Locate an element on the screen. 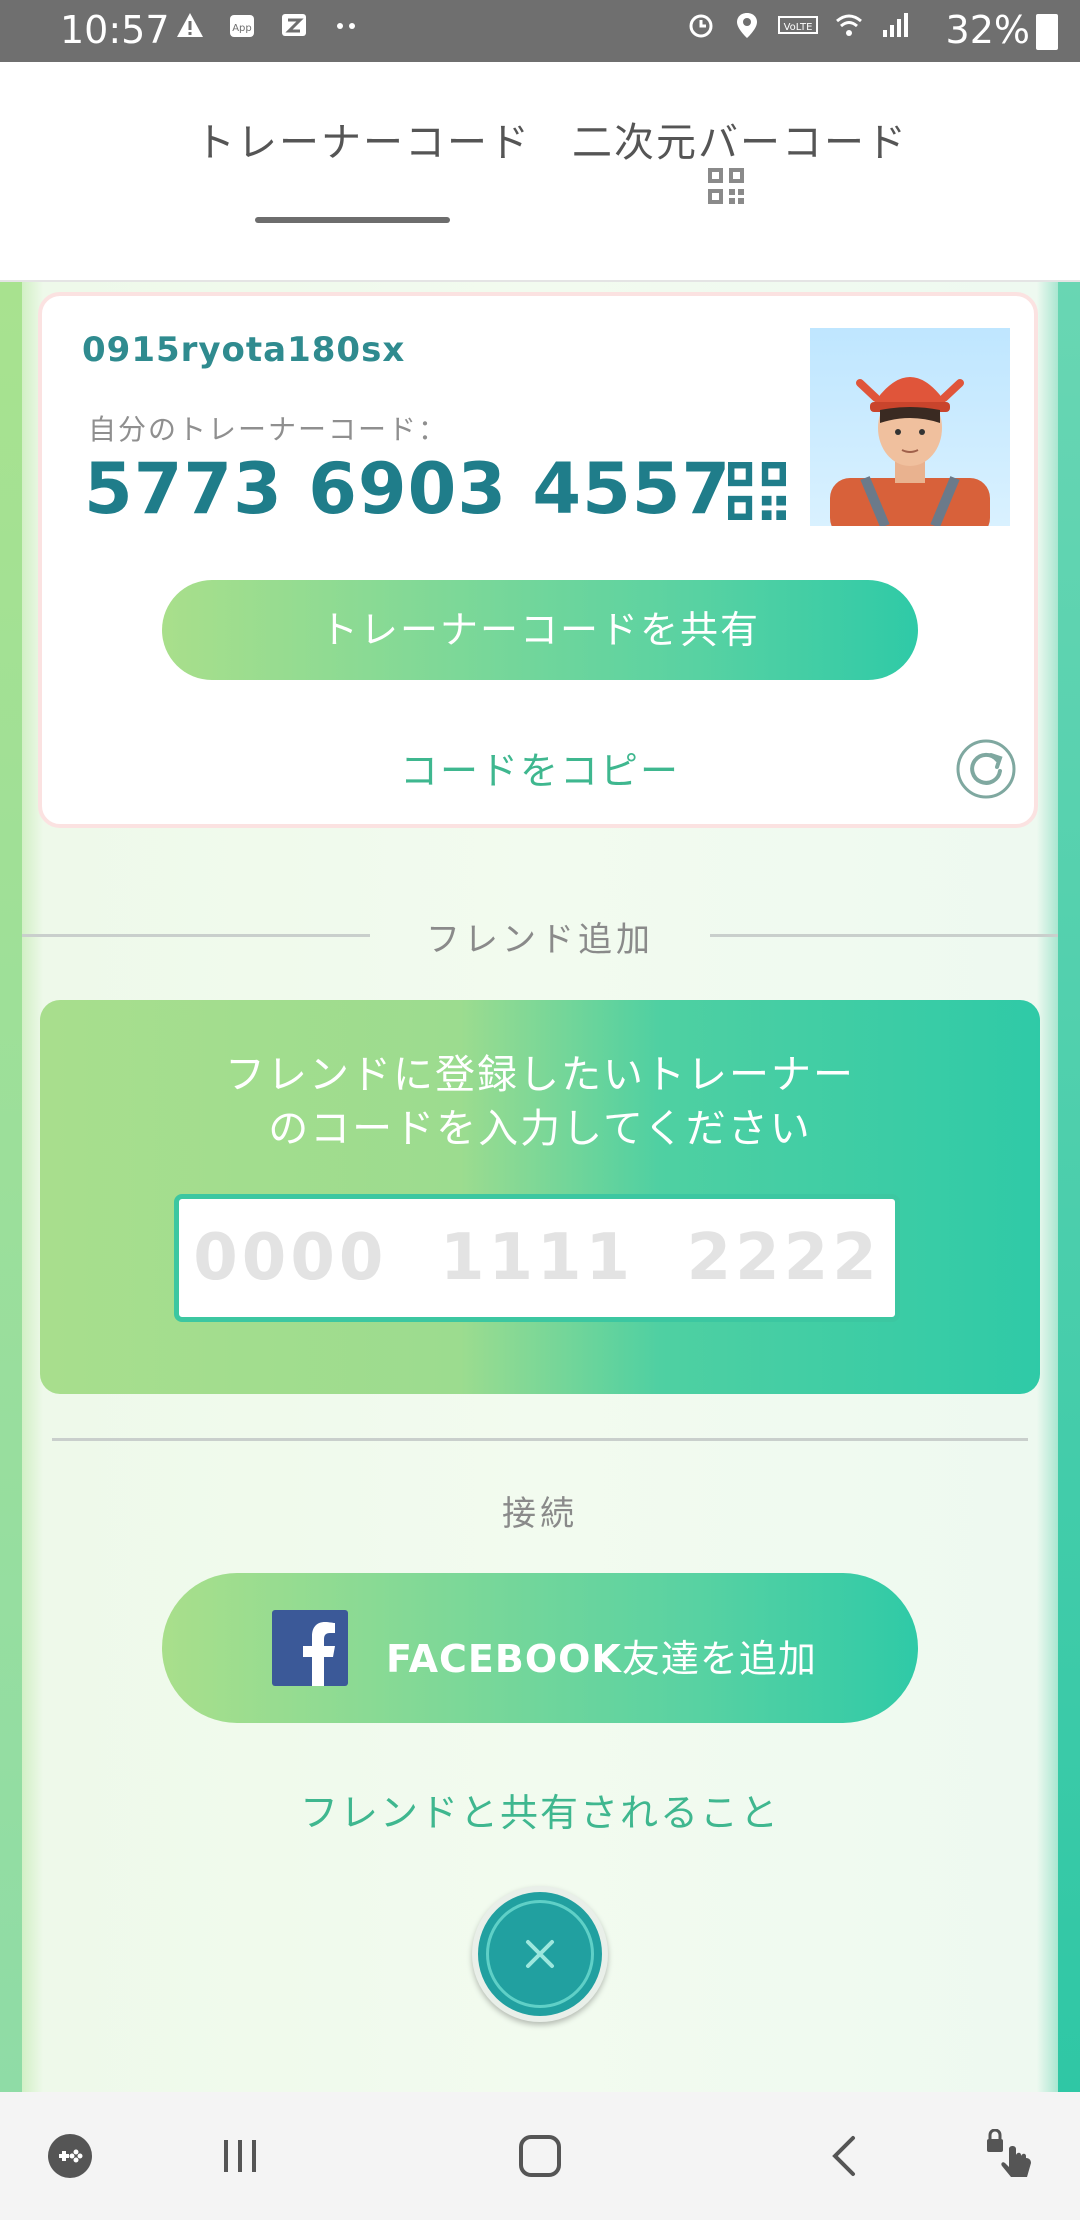  game-launcher-icon is located at coordinates (70, 2156).